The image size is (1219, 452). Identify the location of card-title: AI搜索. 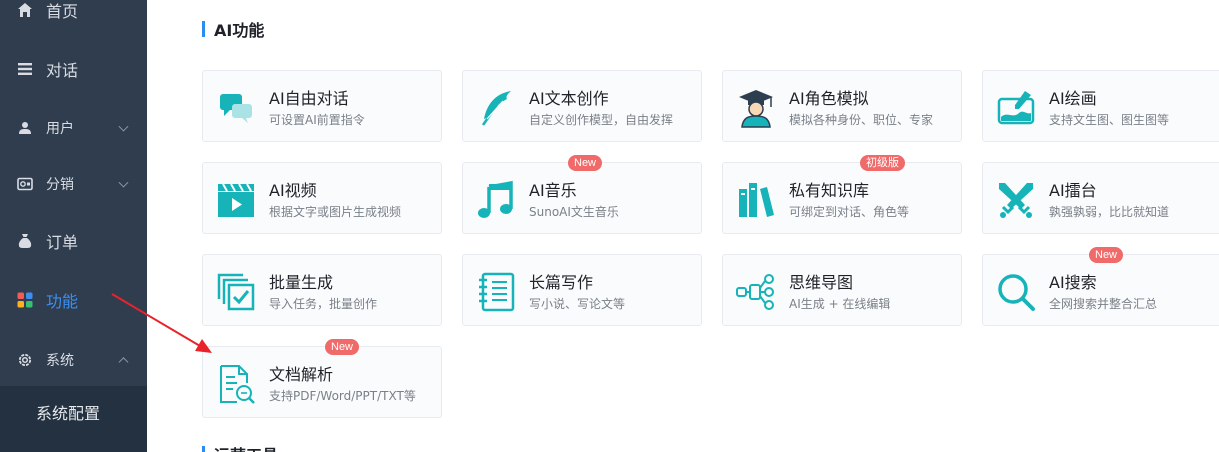
(1073, 282).